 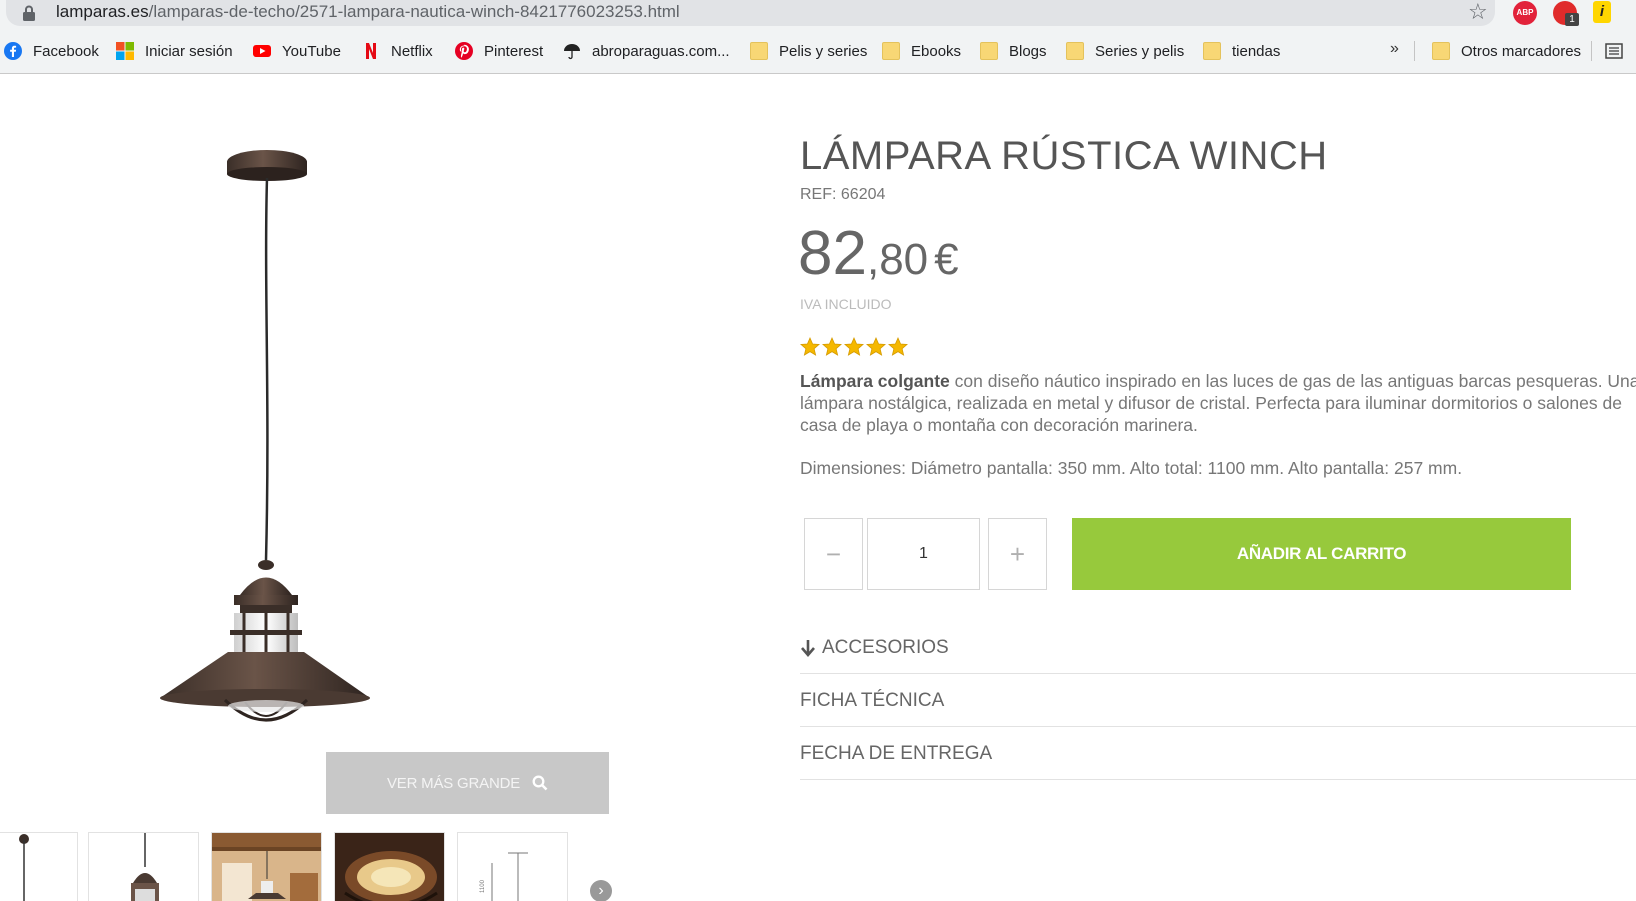 I want to click on section-label: FICHA TÉCNICA, so click(x=872, y=700).